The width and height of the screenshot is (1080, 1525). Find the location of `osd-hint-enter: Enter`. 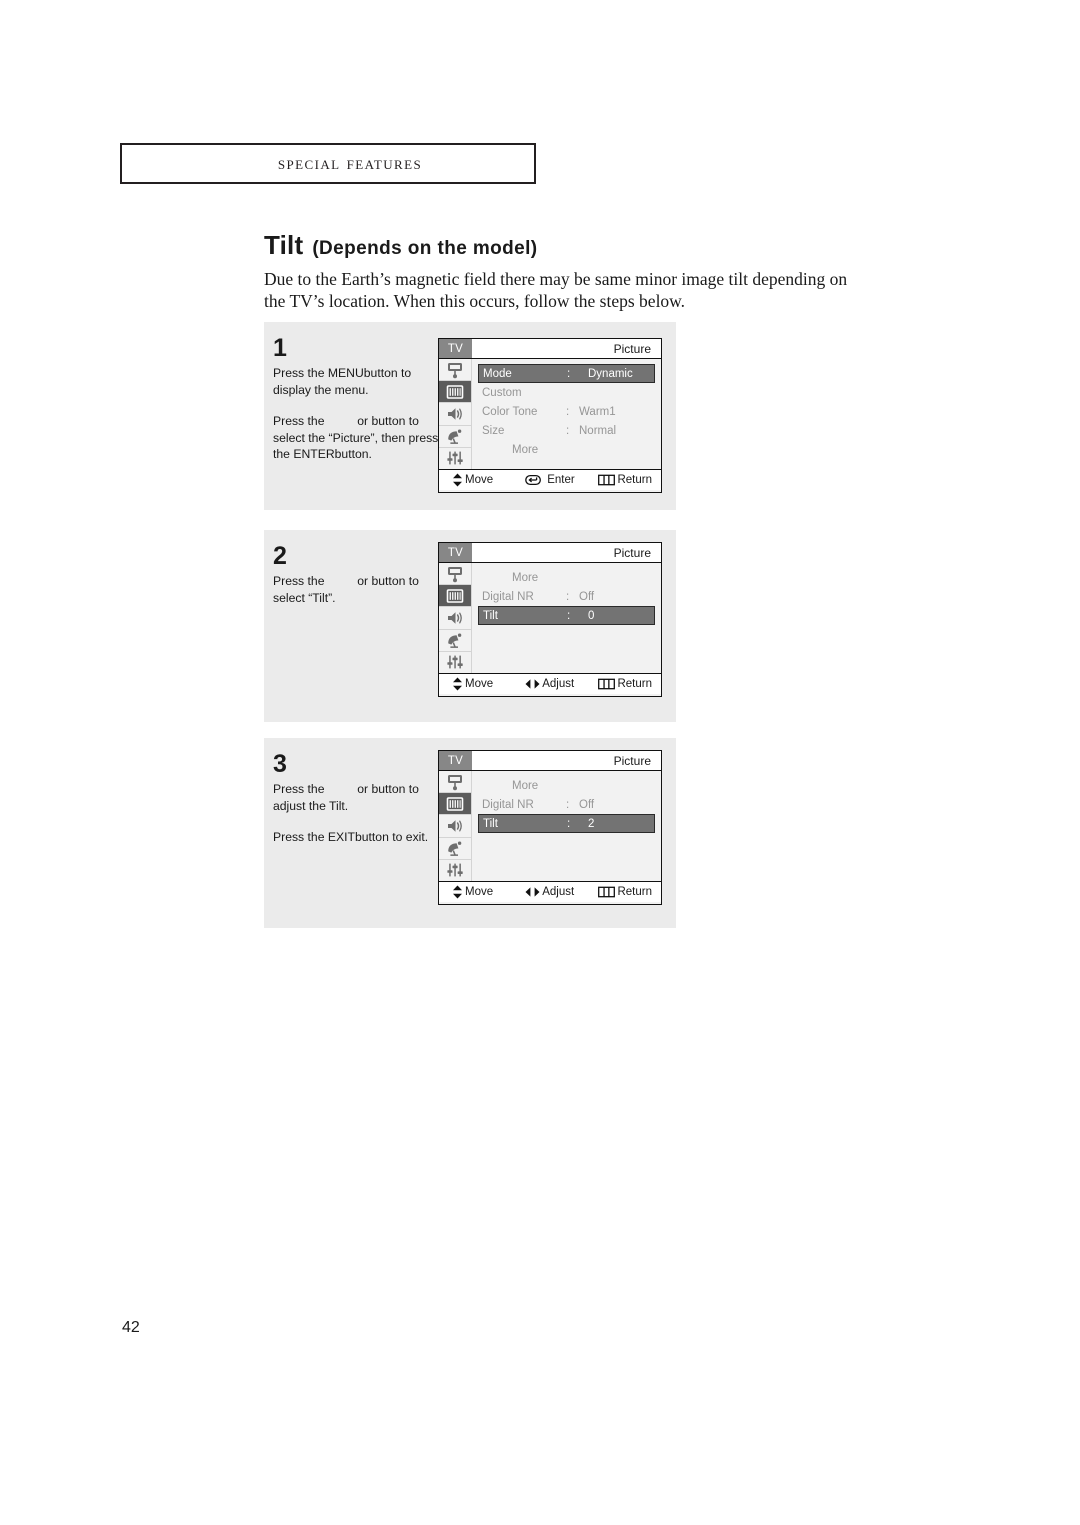

osd-hint-enter: Enter is located at coordinates (561, 480).